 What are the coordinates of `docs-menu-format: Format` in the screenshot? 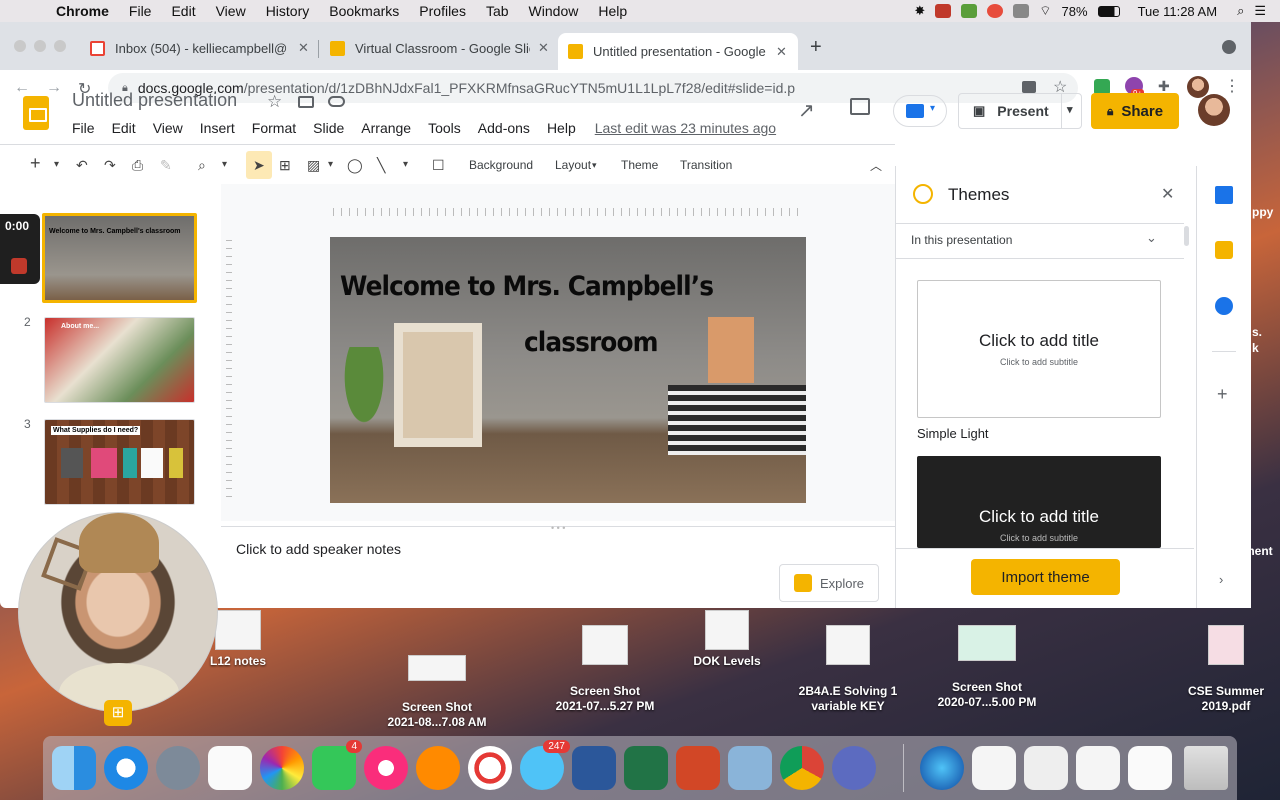 It's located at (274, 128).